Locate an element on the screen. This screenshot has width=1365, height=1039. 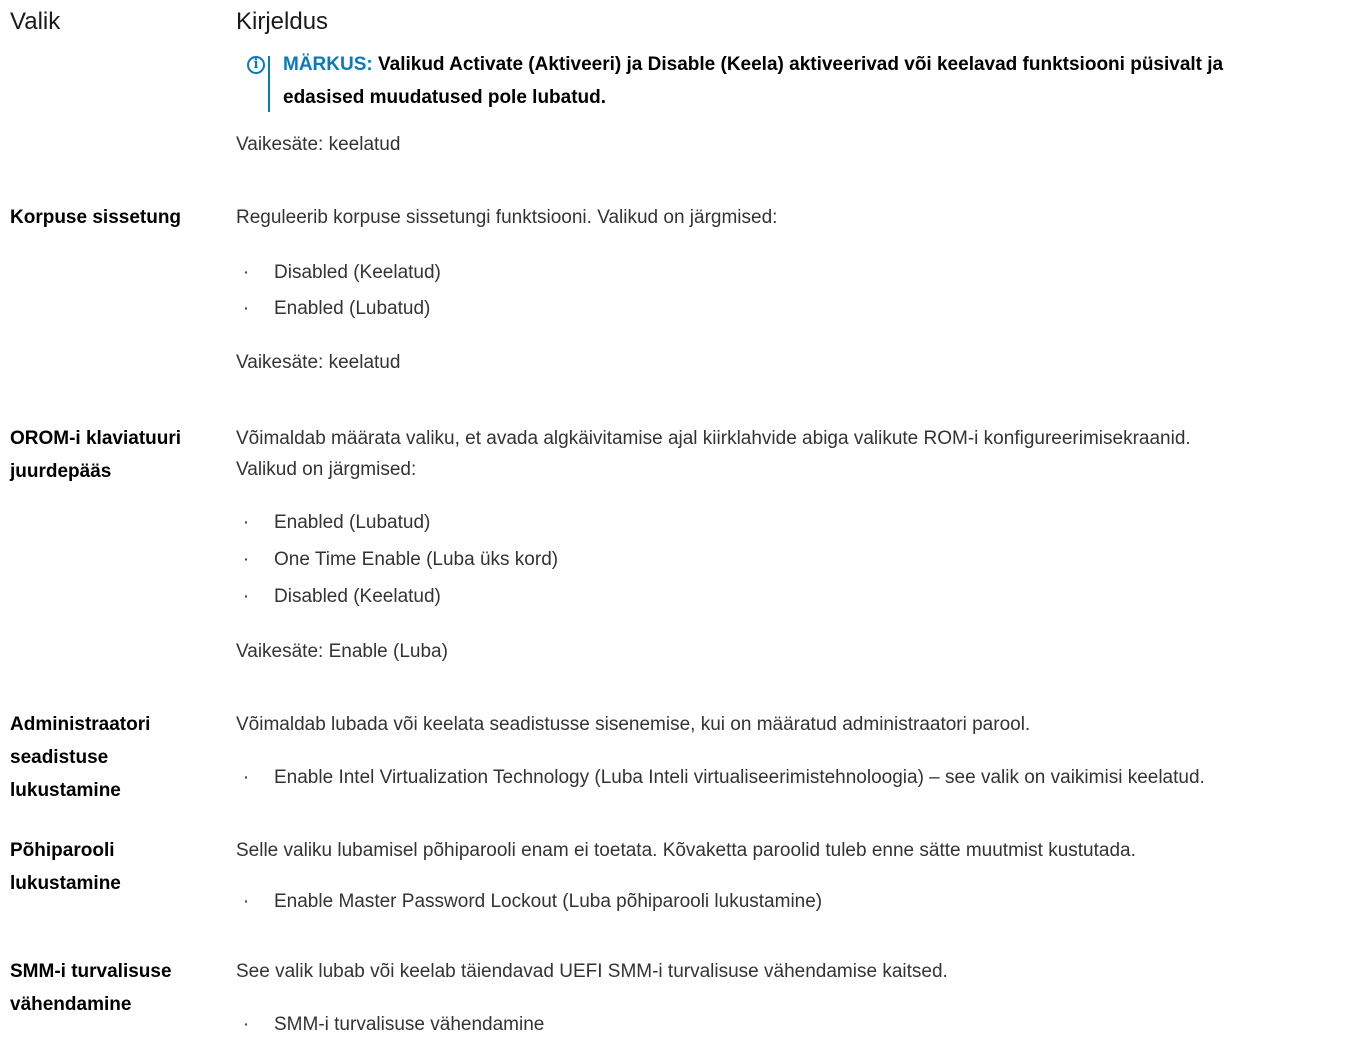
option-name-master-password-lockout: Põhiparooli is located at coordinates (62, 850).